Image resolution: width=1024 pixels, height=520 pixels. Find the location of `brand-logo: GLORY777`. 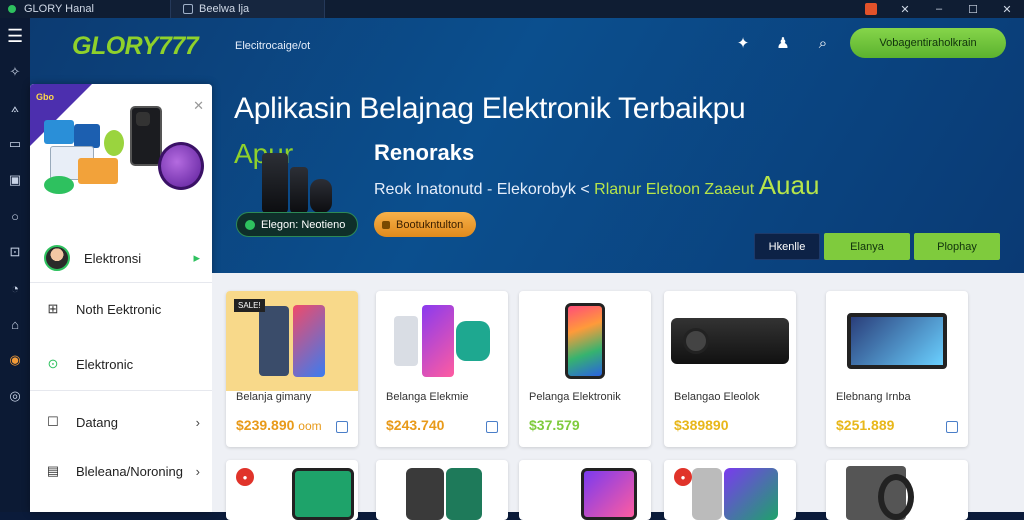

brand-logo: GLORY777 is located at coordinates (135, 46).